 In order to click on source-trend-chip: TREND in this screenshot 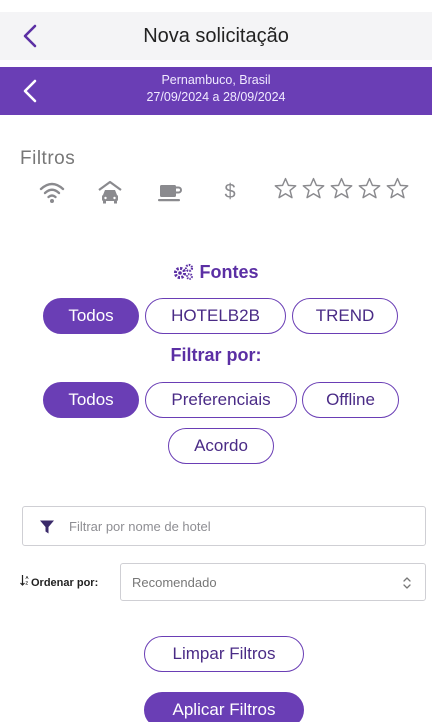, I will do `click(345, 316)`.